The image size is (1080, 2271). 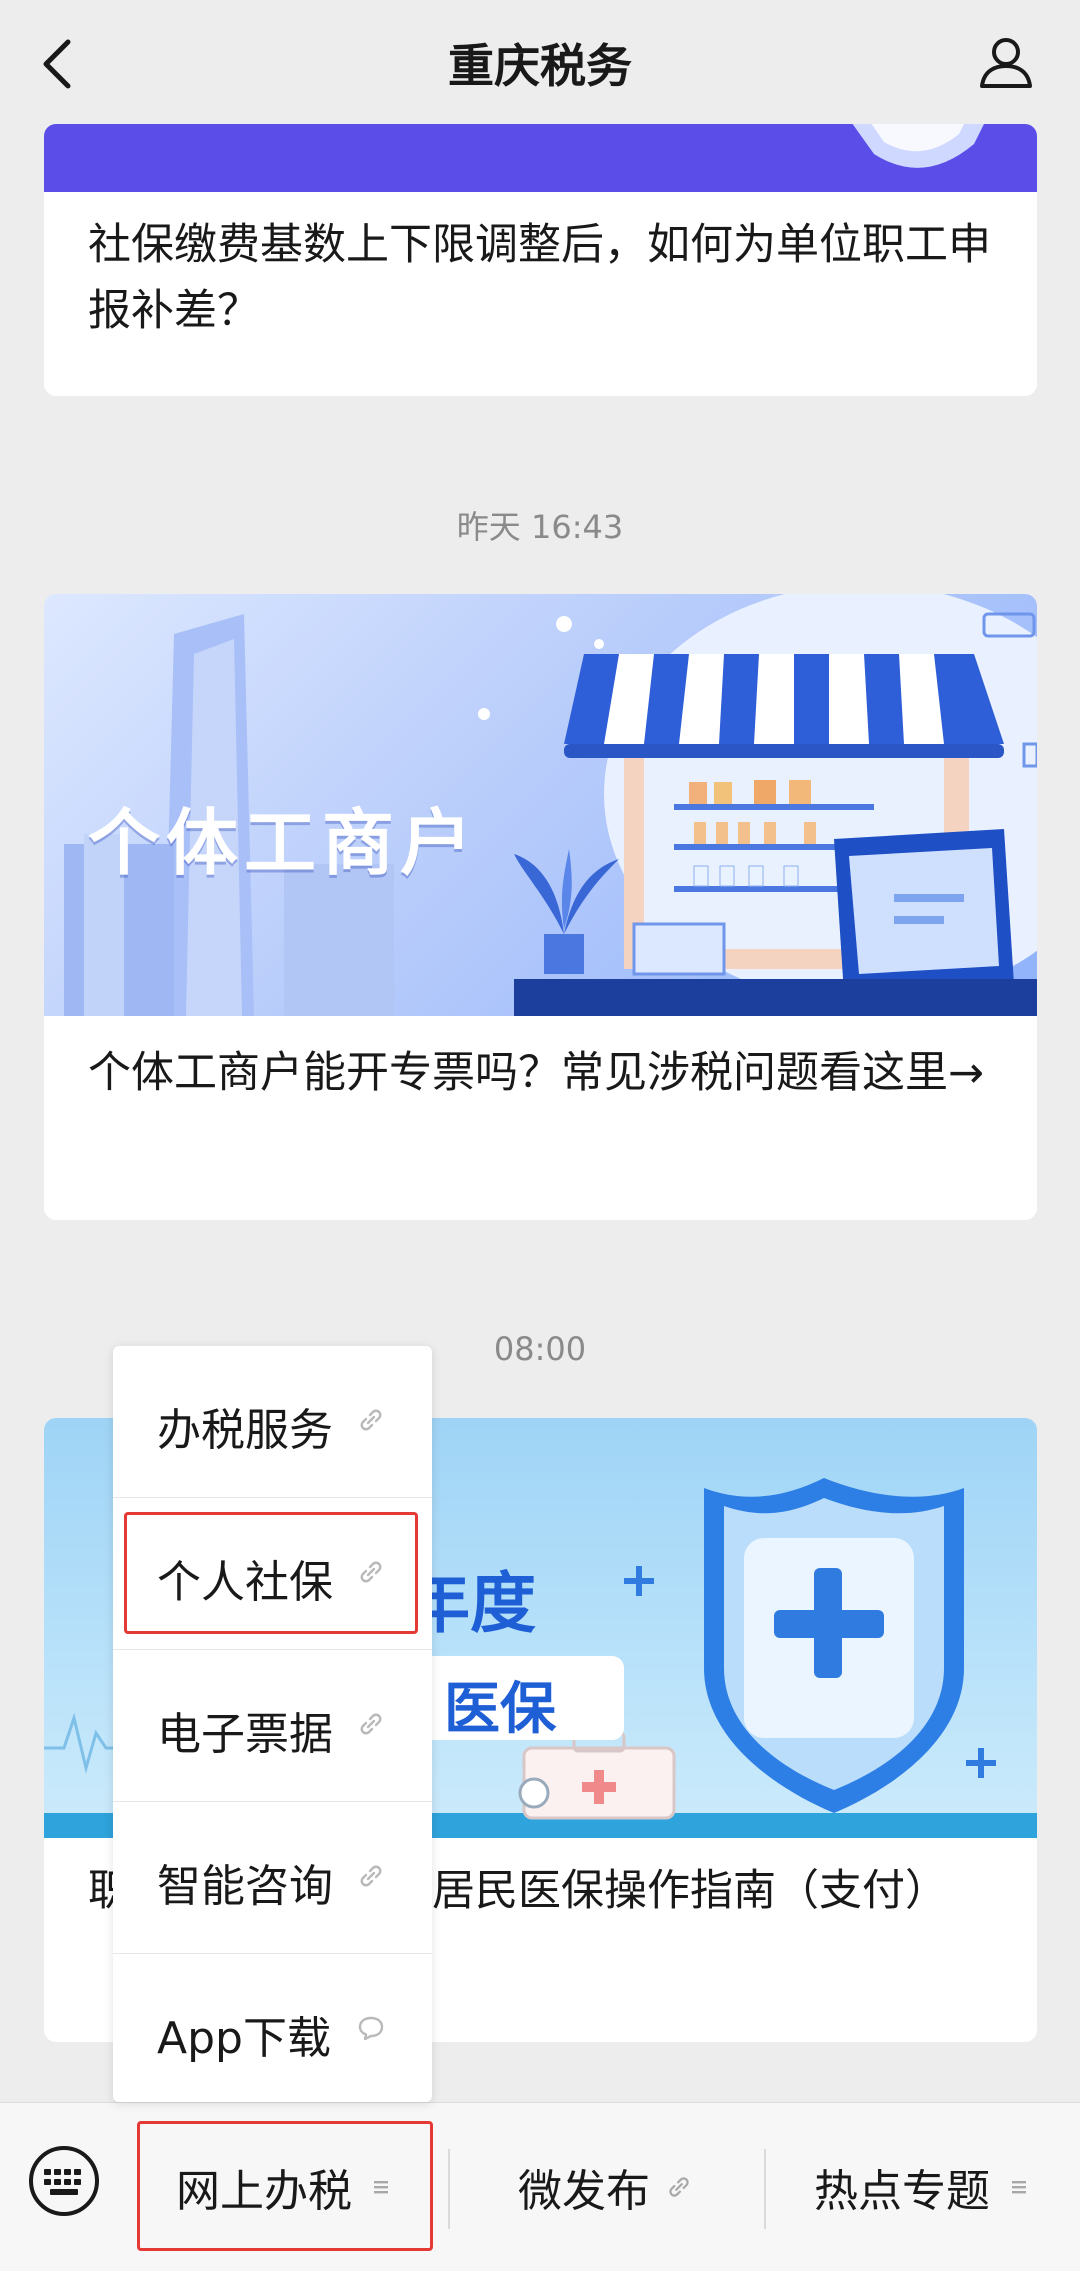 I want to click on chat-bubble-icon, so click(x=371, y=2028).